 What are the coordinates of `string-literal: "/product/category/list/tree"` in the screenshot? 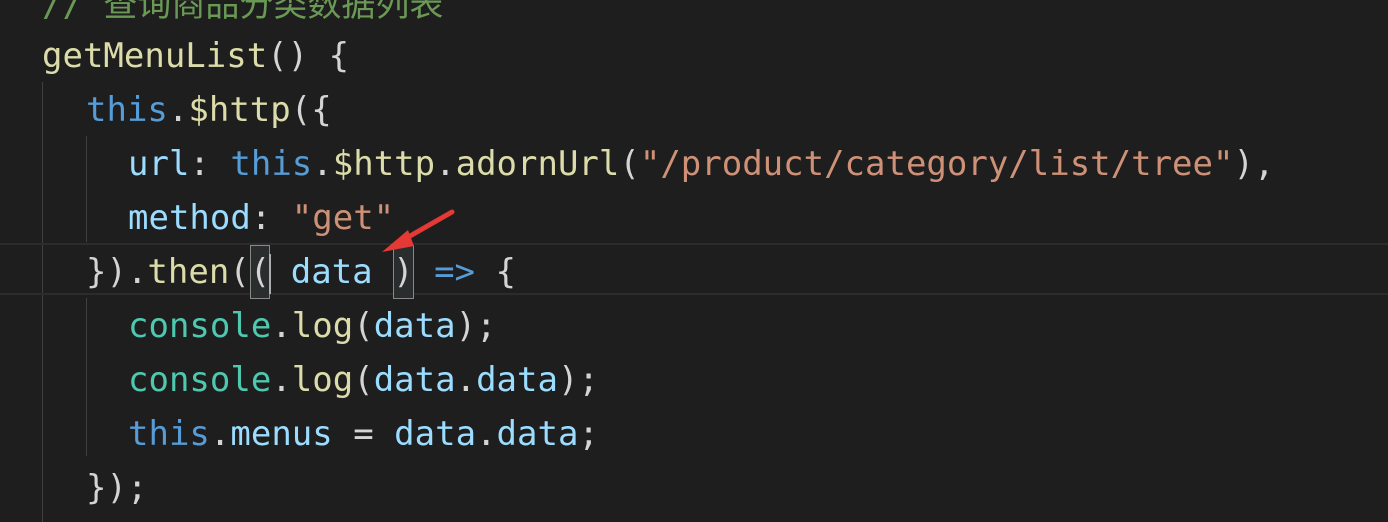 It's located at (936, 164).